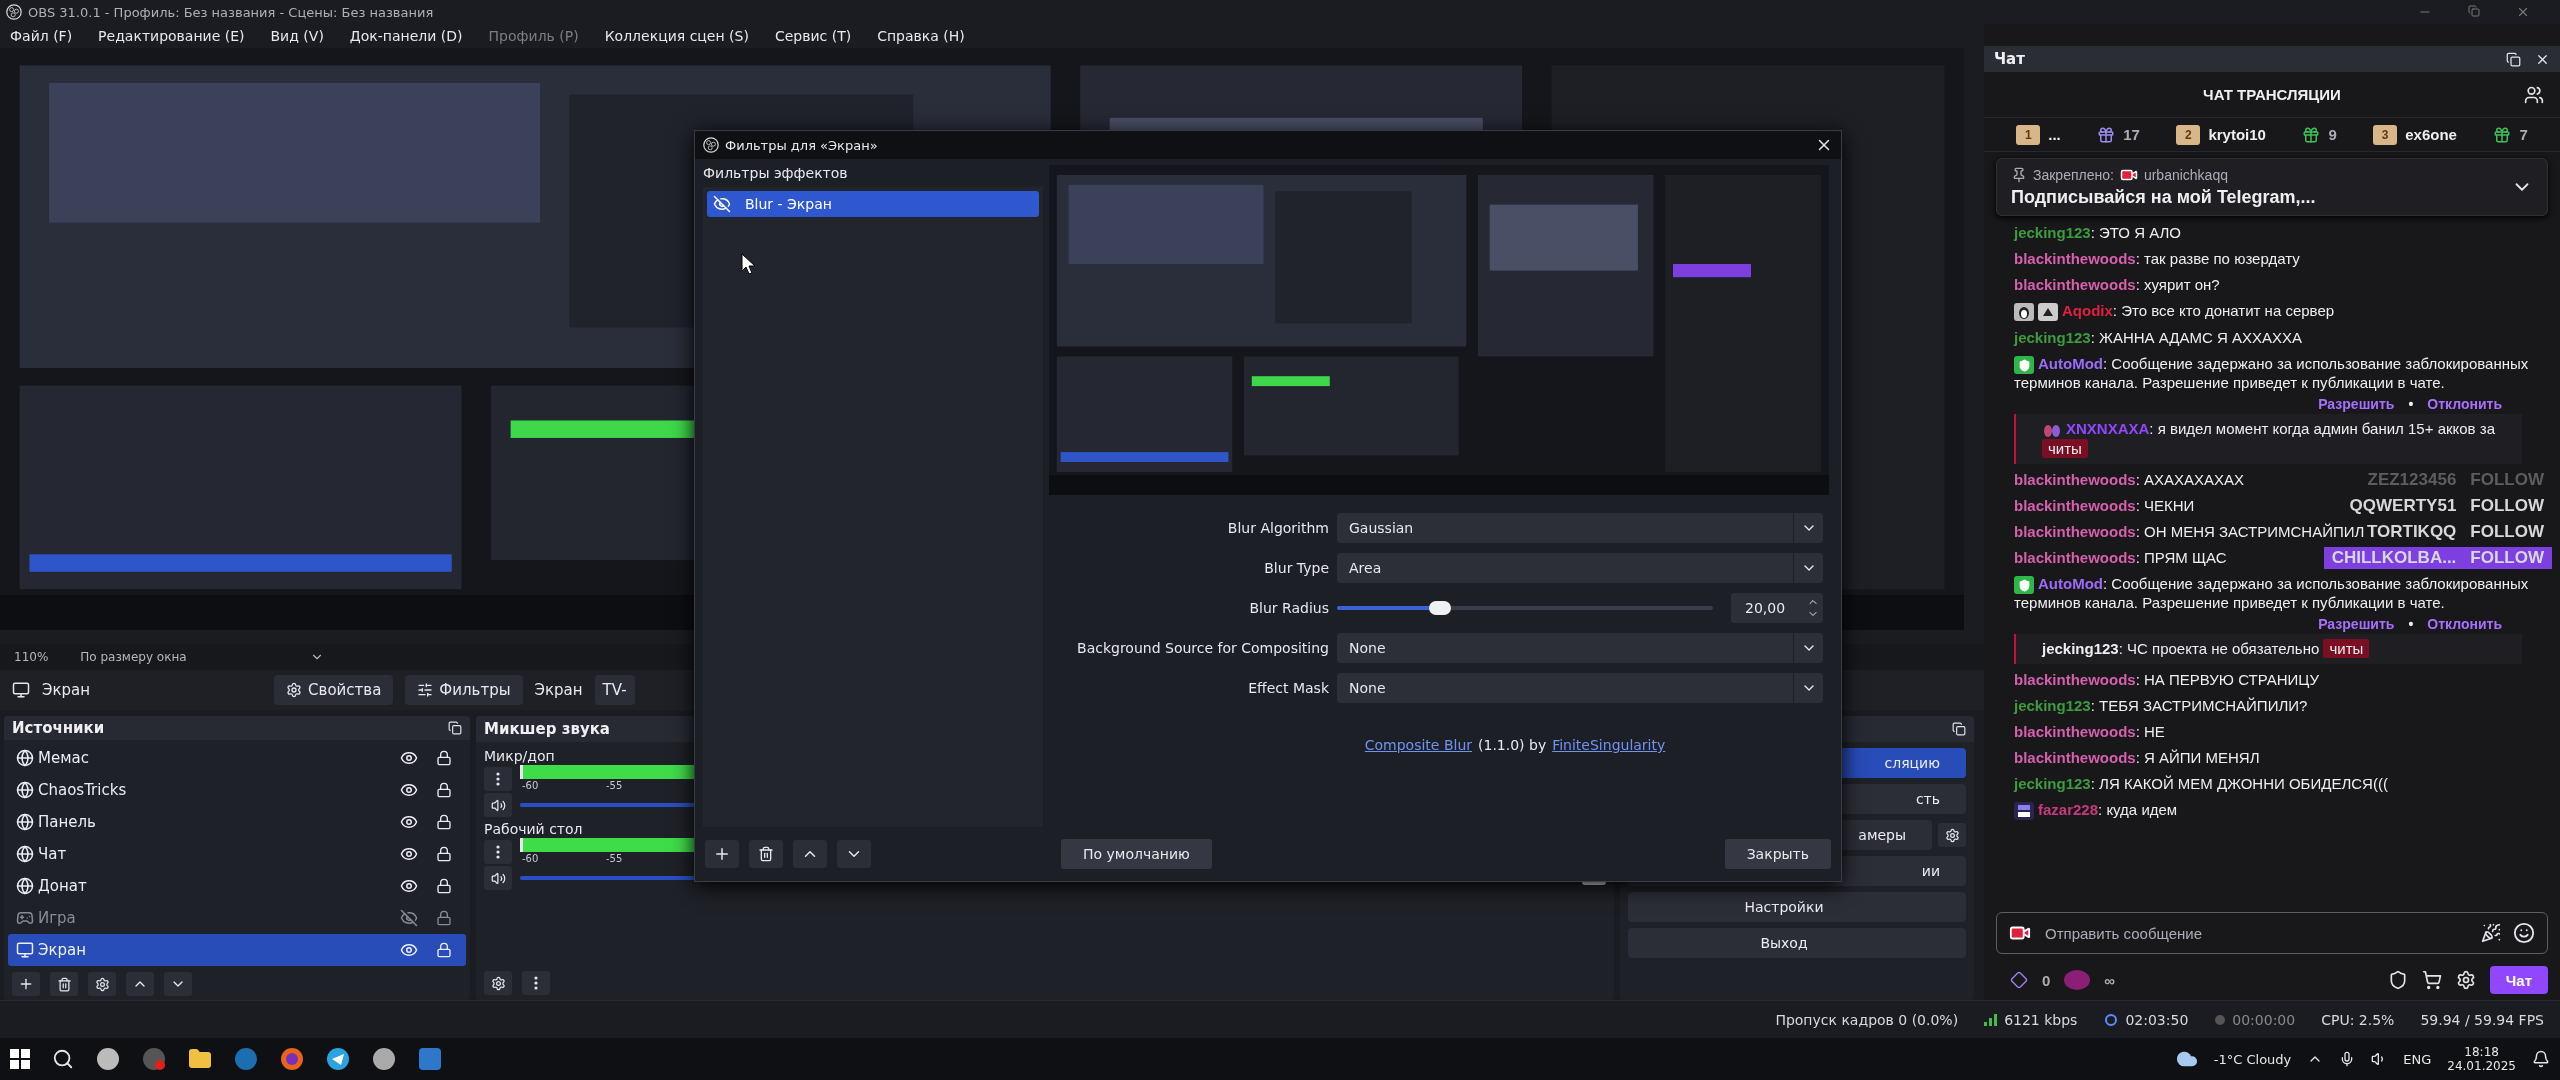 This screenshot has height=1080, width=2560. I want to click on control-button: Настройки, so click(1797, 907).